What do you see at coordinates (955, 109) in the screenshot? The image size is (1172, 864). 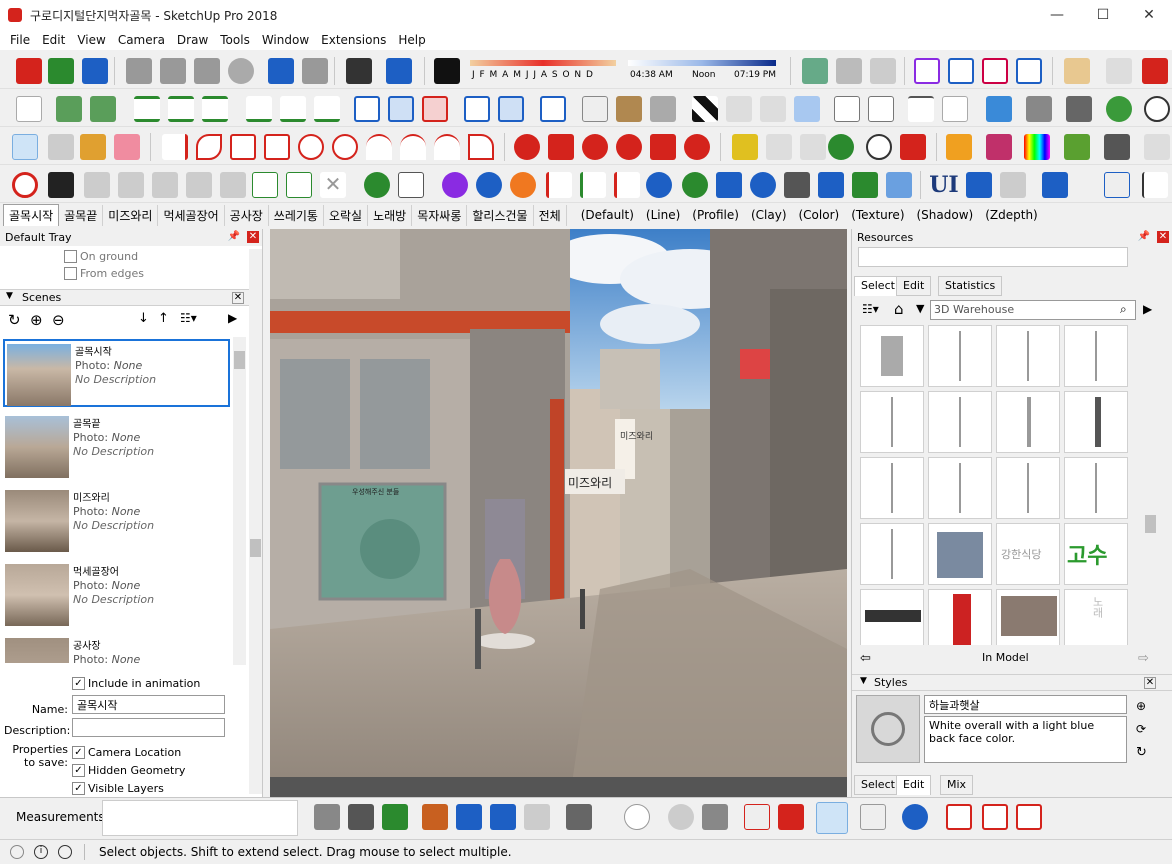 I see `check-icon` at bounding box center [955, 109].